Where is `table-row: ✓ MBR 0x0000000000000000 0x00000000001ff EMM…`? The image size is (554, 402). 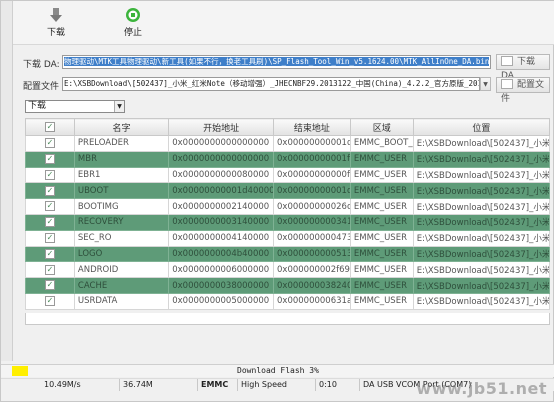 table-row: ✓ MBR 0x0000000000000000 0x00000000001ff EMM… is located at coordinates (288, 159).